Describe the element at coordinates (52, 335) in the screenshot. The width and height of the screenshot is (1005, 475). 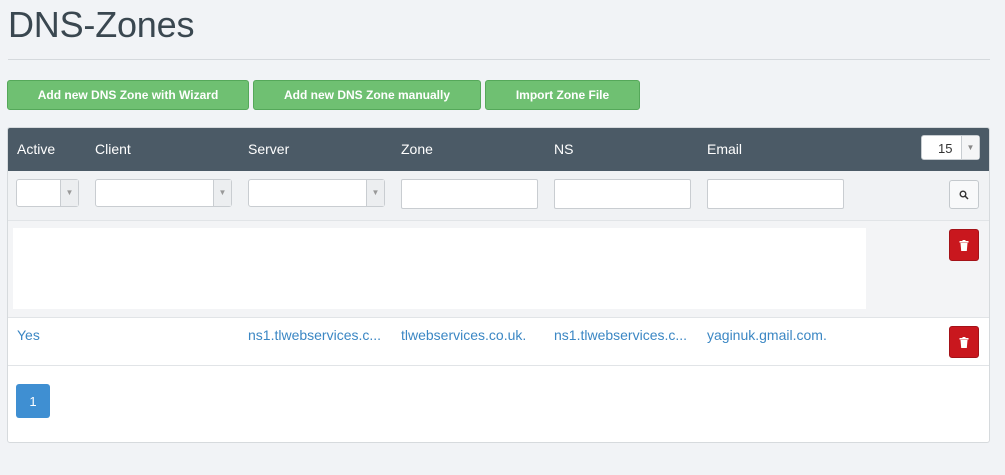
I see `cell-active: Yes` at that location.